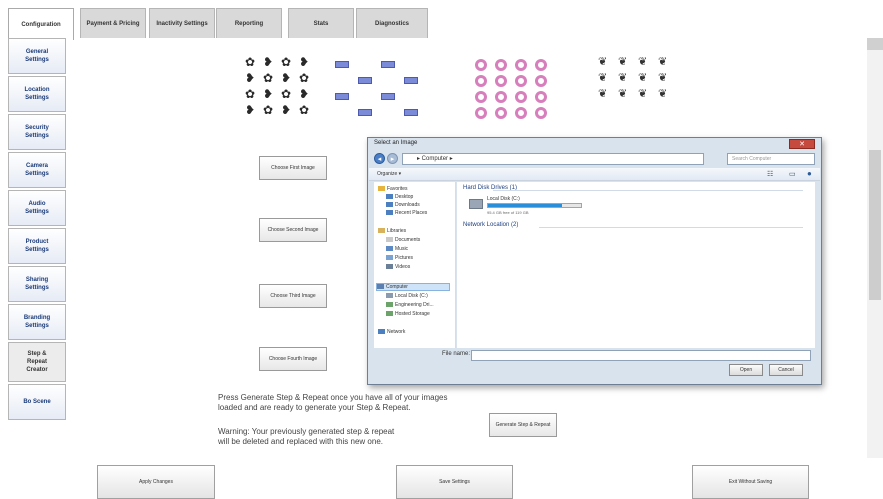 The width and height of the screenshot is (883, 499). I want to click on address-field: ▸ Computer ▸, so click(553, 159).